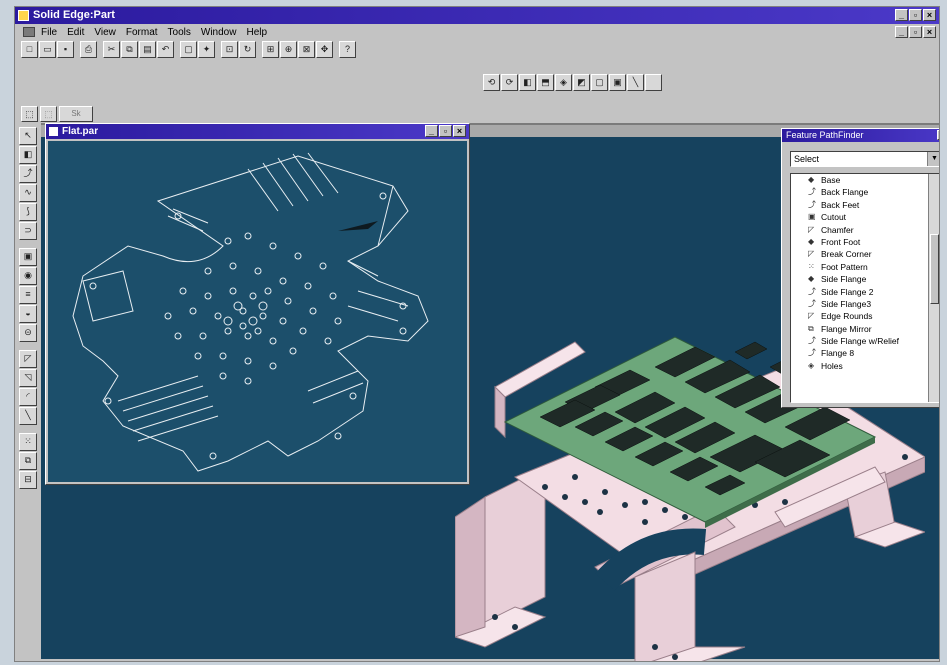 This screenshot has height=665, width=947. I want to click on pattern-tool-icon: ⁙, so click(28, 442).